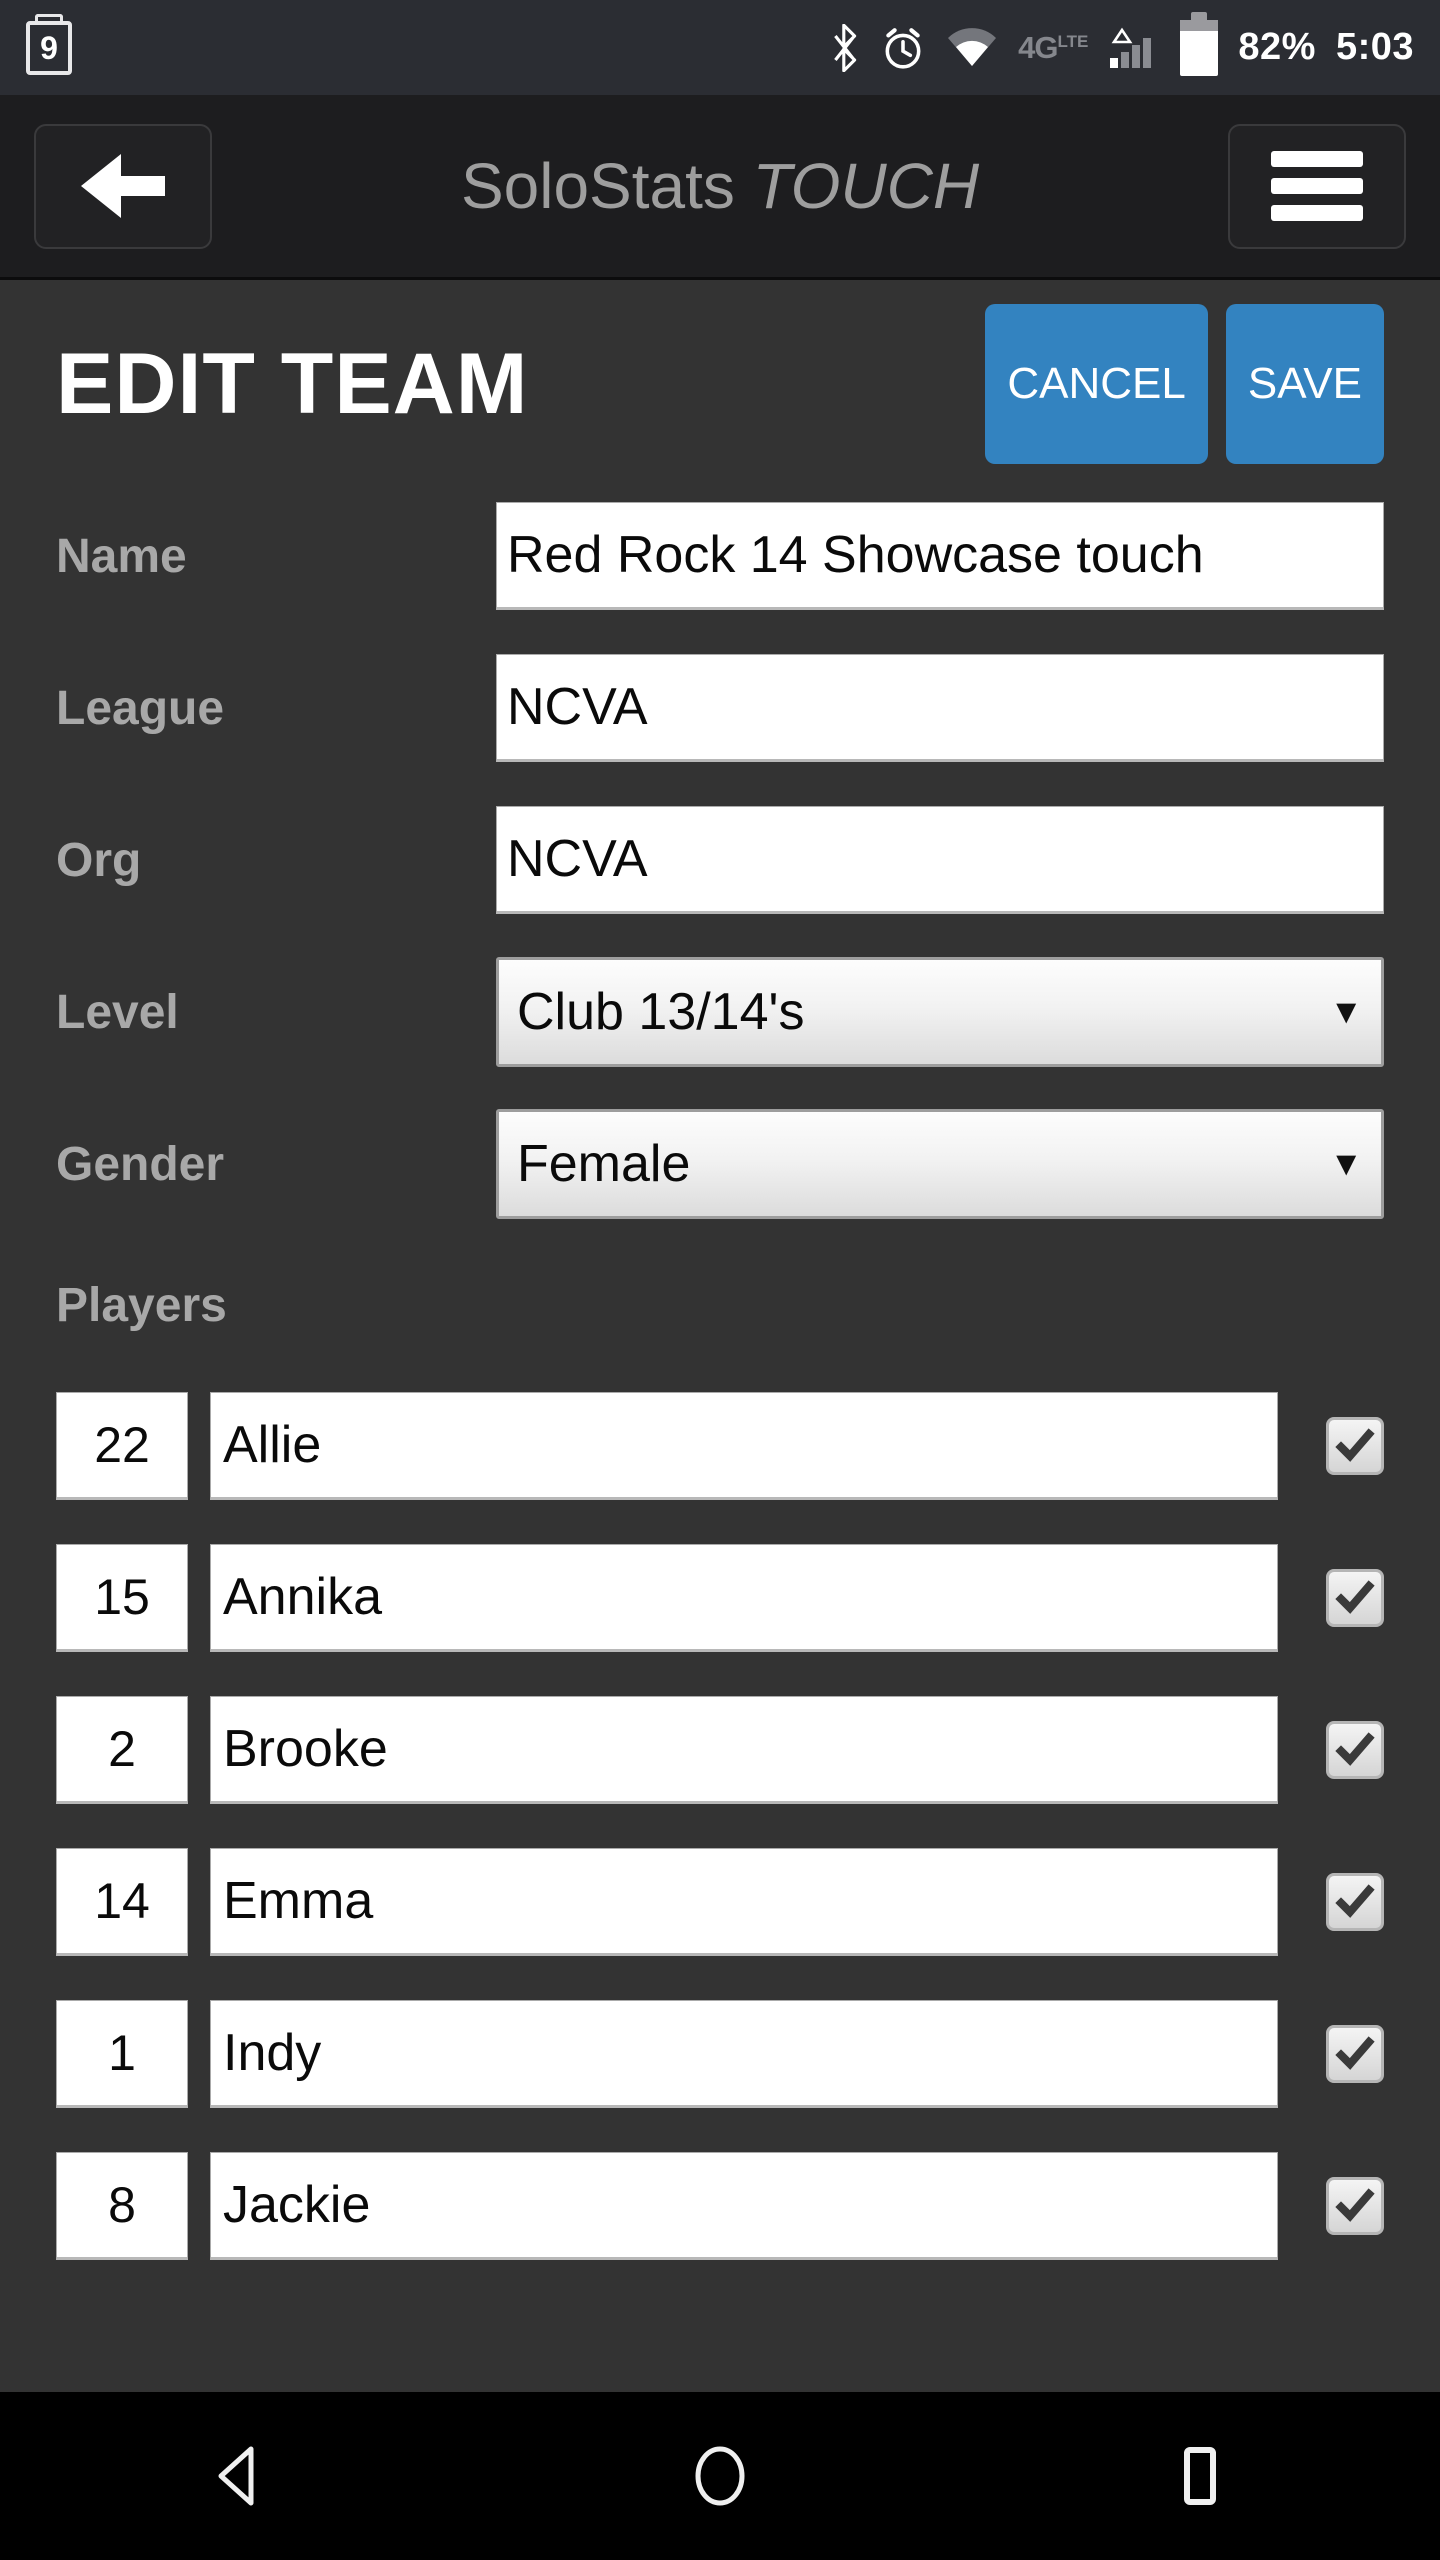 The width and height of the screenshot is (1440, 2560). I want to click on header-actions: CANCEL SAVE, so click(1184, 384).